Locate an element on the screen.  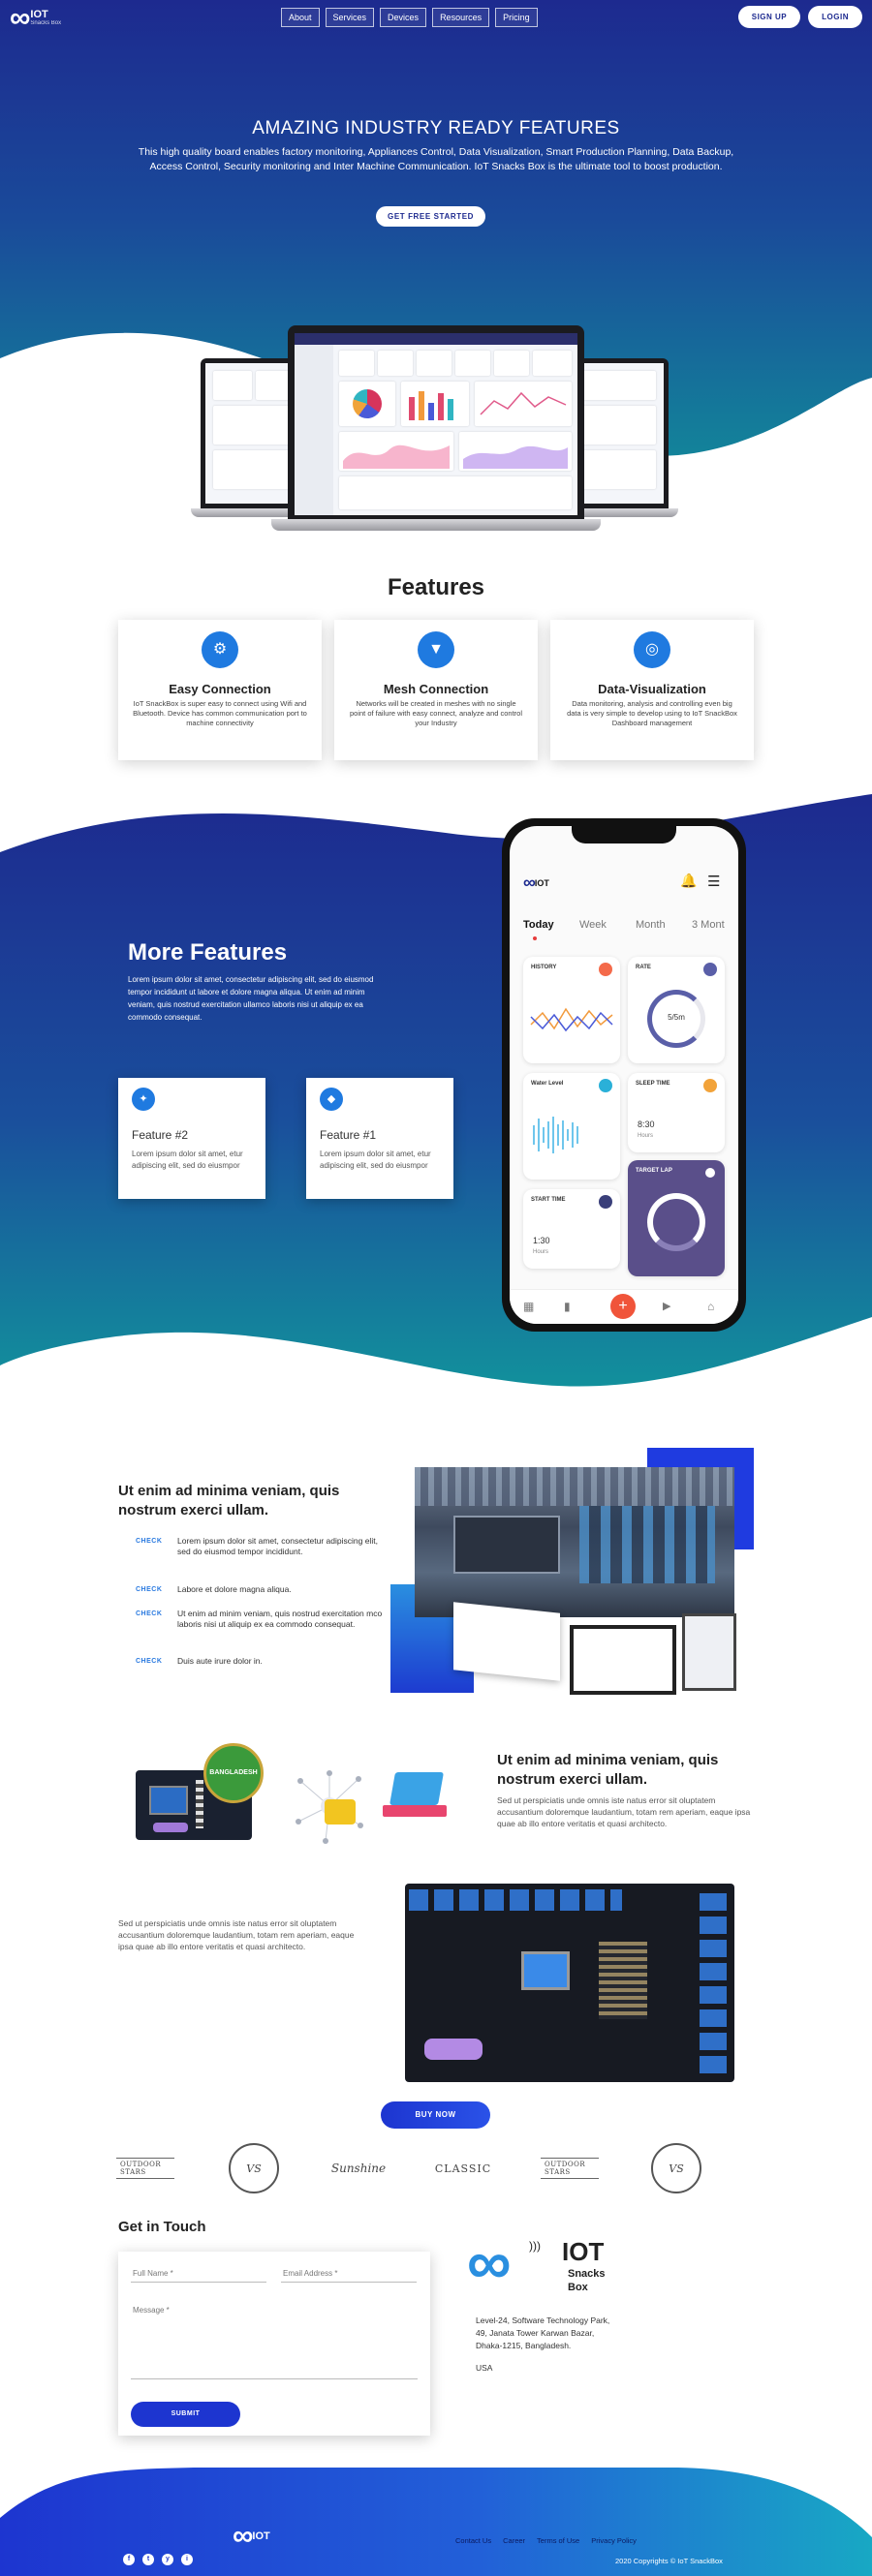
tab-today: Today is located at coordinates (538, 925).